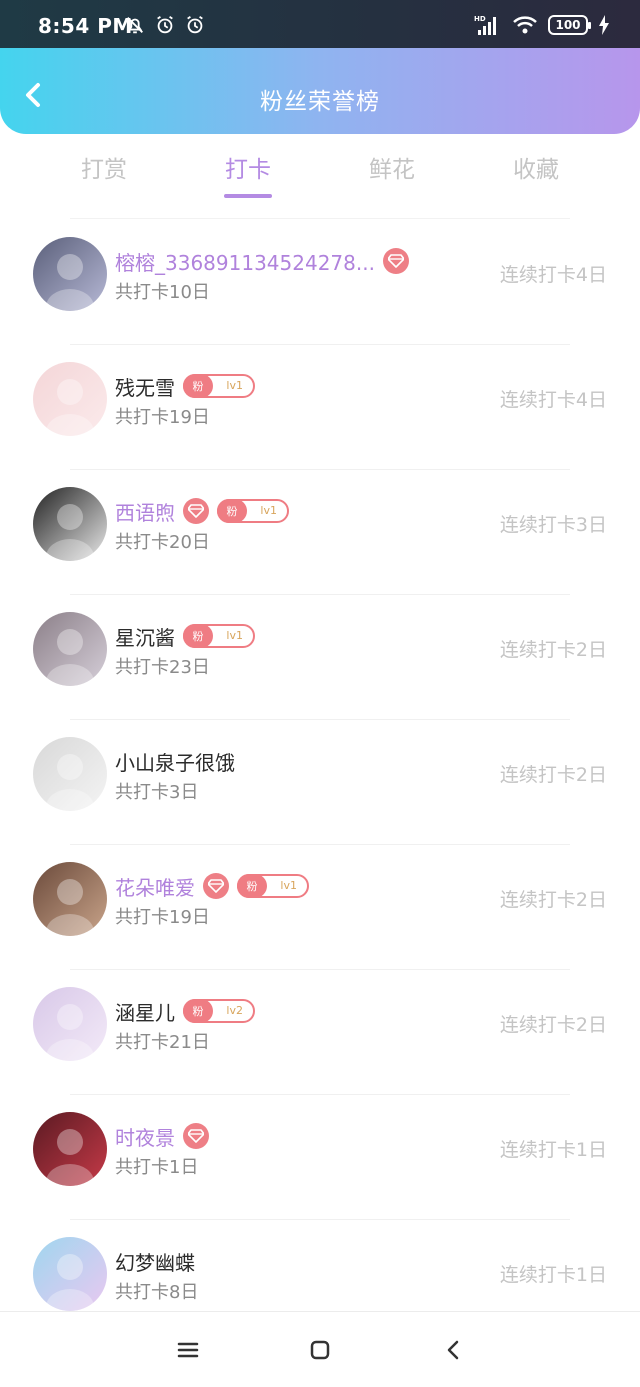  I want to click on username: 花朵唯爱, so click(155, 887).